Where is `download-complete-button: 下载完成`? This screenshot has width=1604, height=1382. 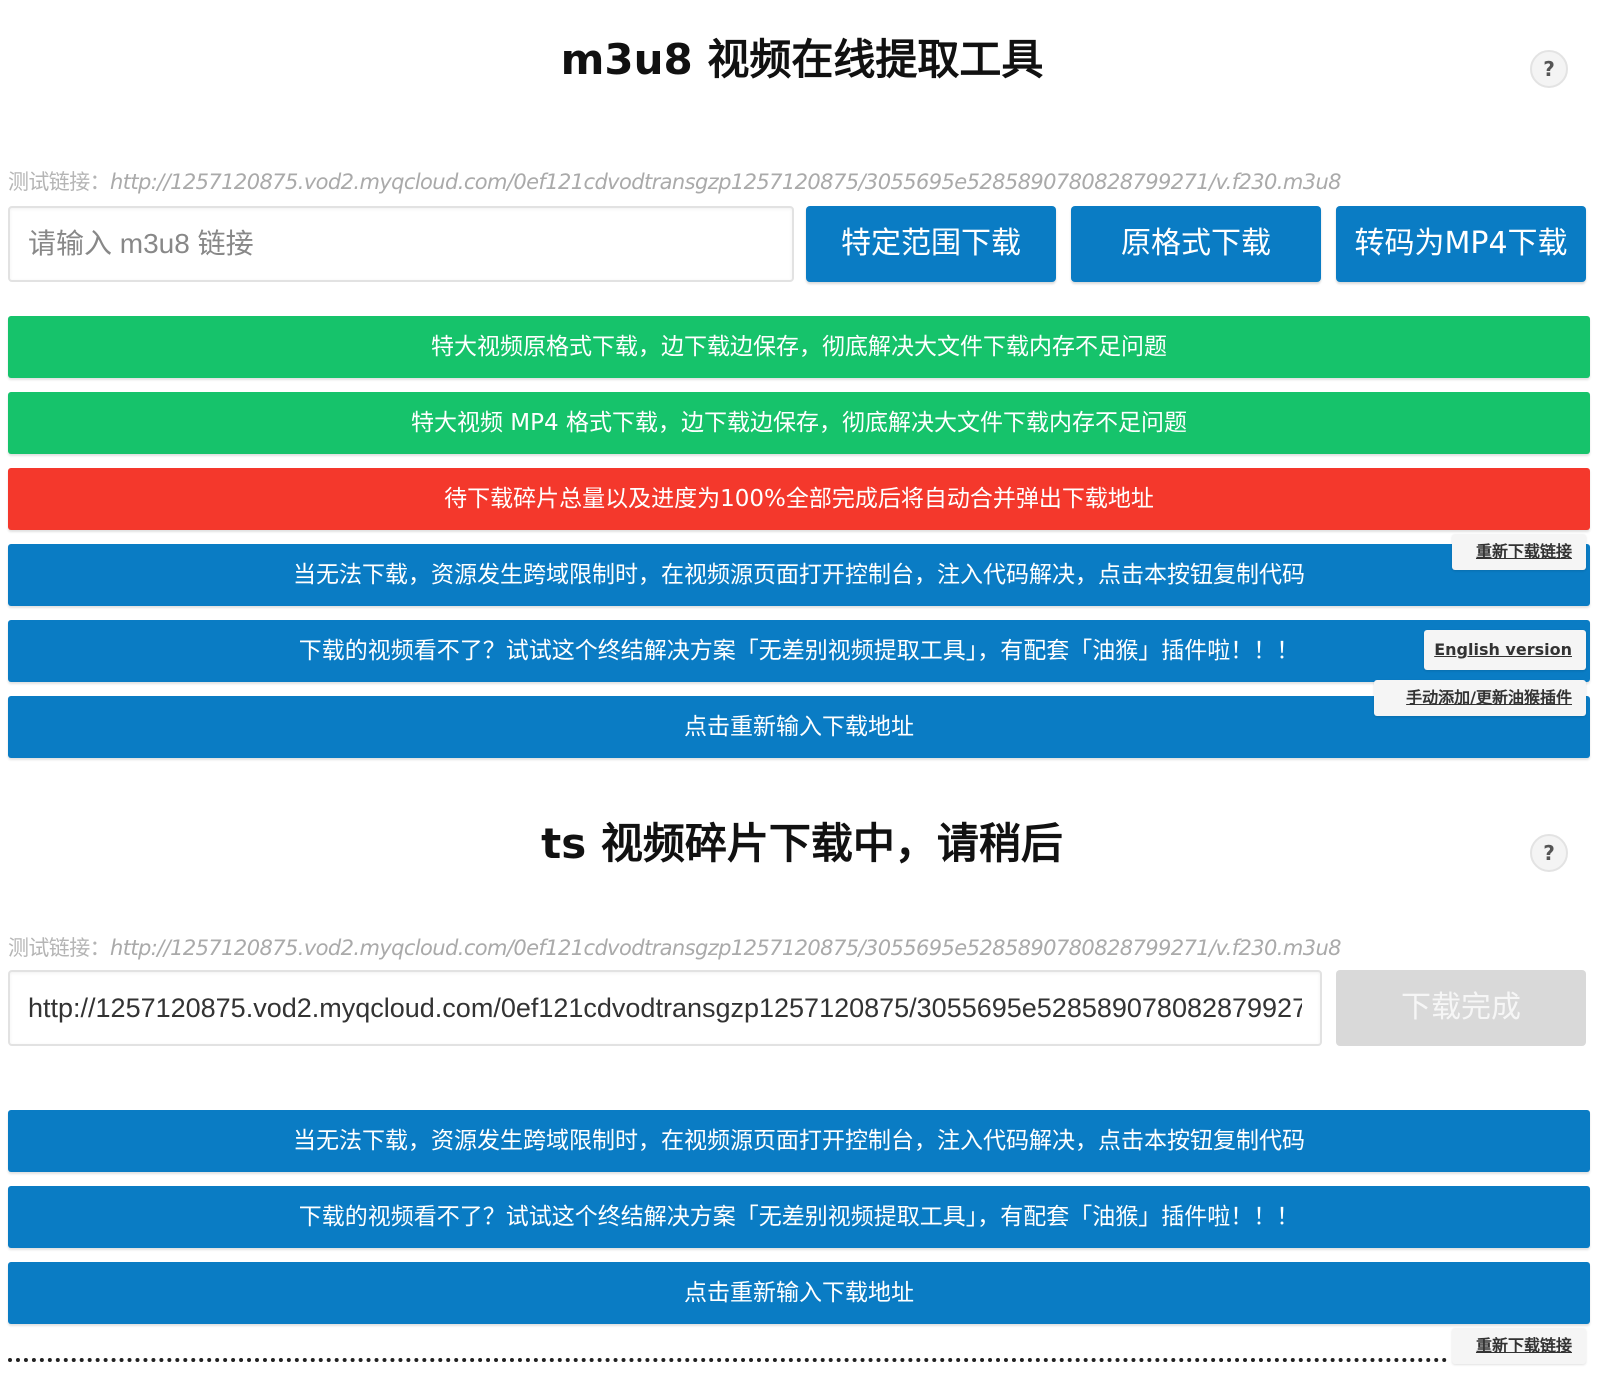 download-complete-button: 下载完成 is located at coordinates (1461, 1008).